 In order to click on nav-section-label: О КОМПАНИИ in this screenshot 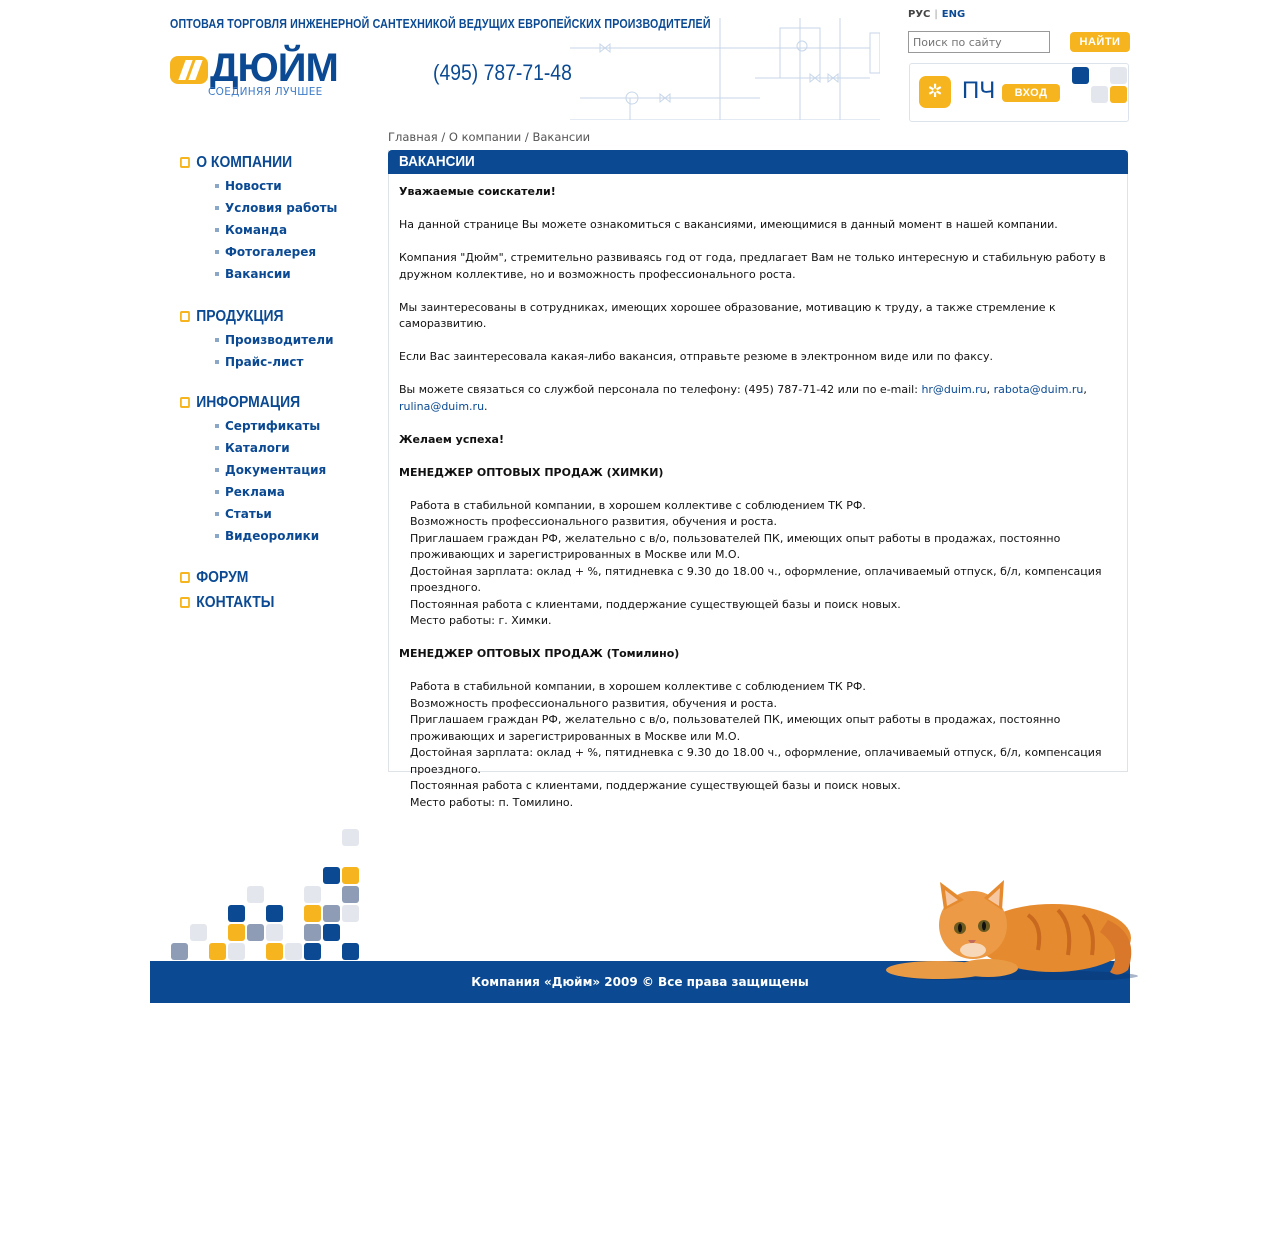, I will do `click(244, 162)`.